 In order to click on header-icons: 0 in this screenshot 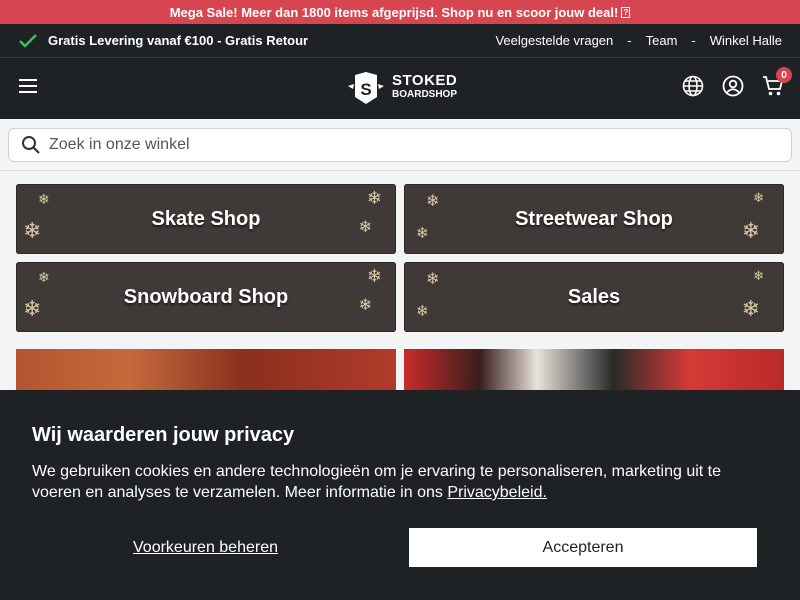, I will do `click(737, 84)`.